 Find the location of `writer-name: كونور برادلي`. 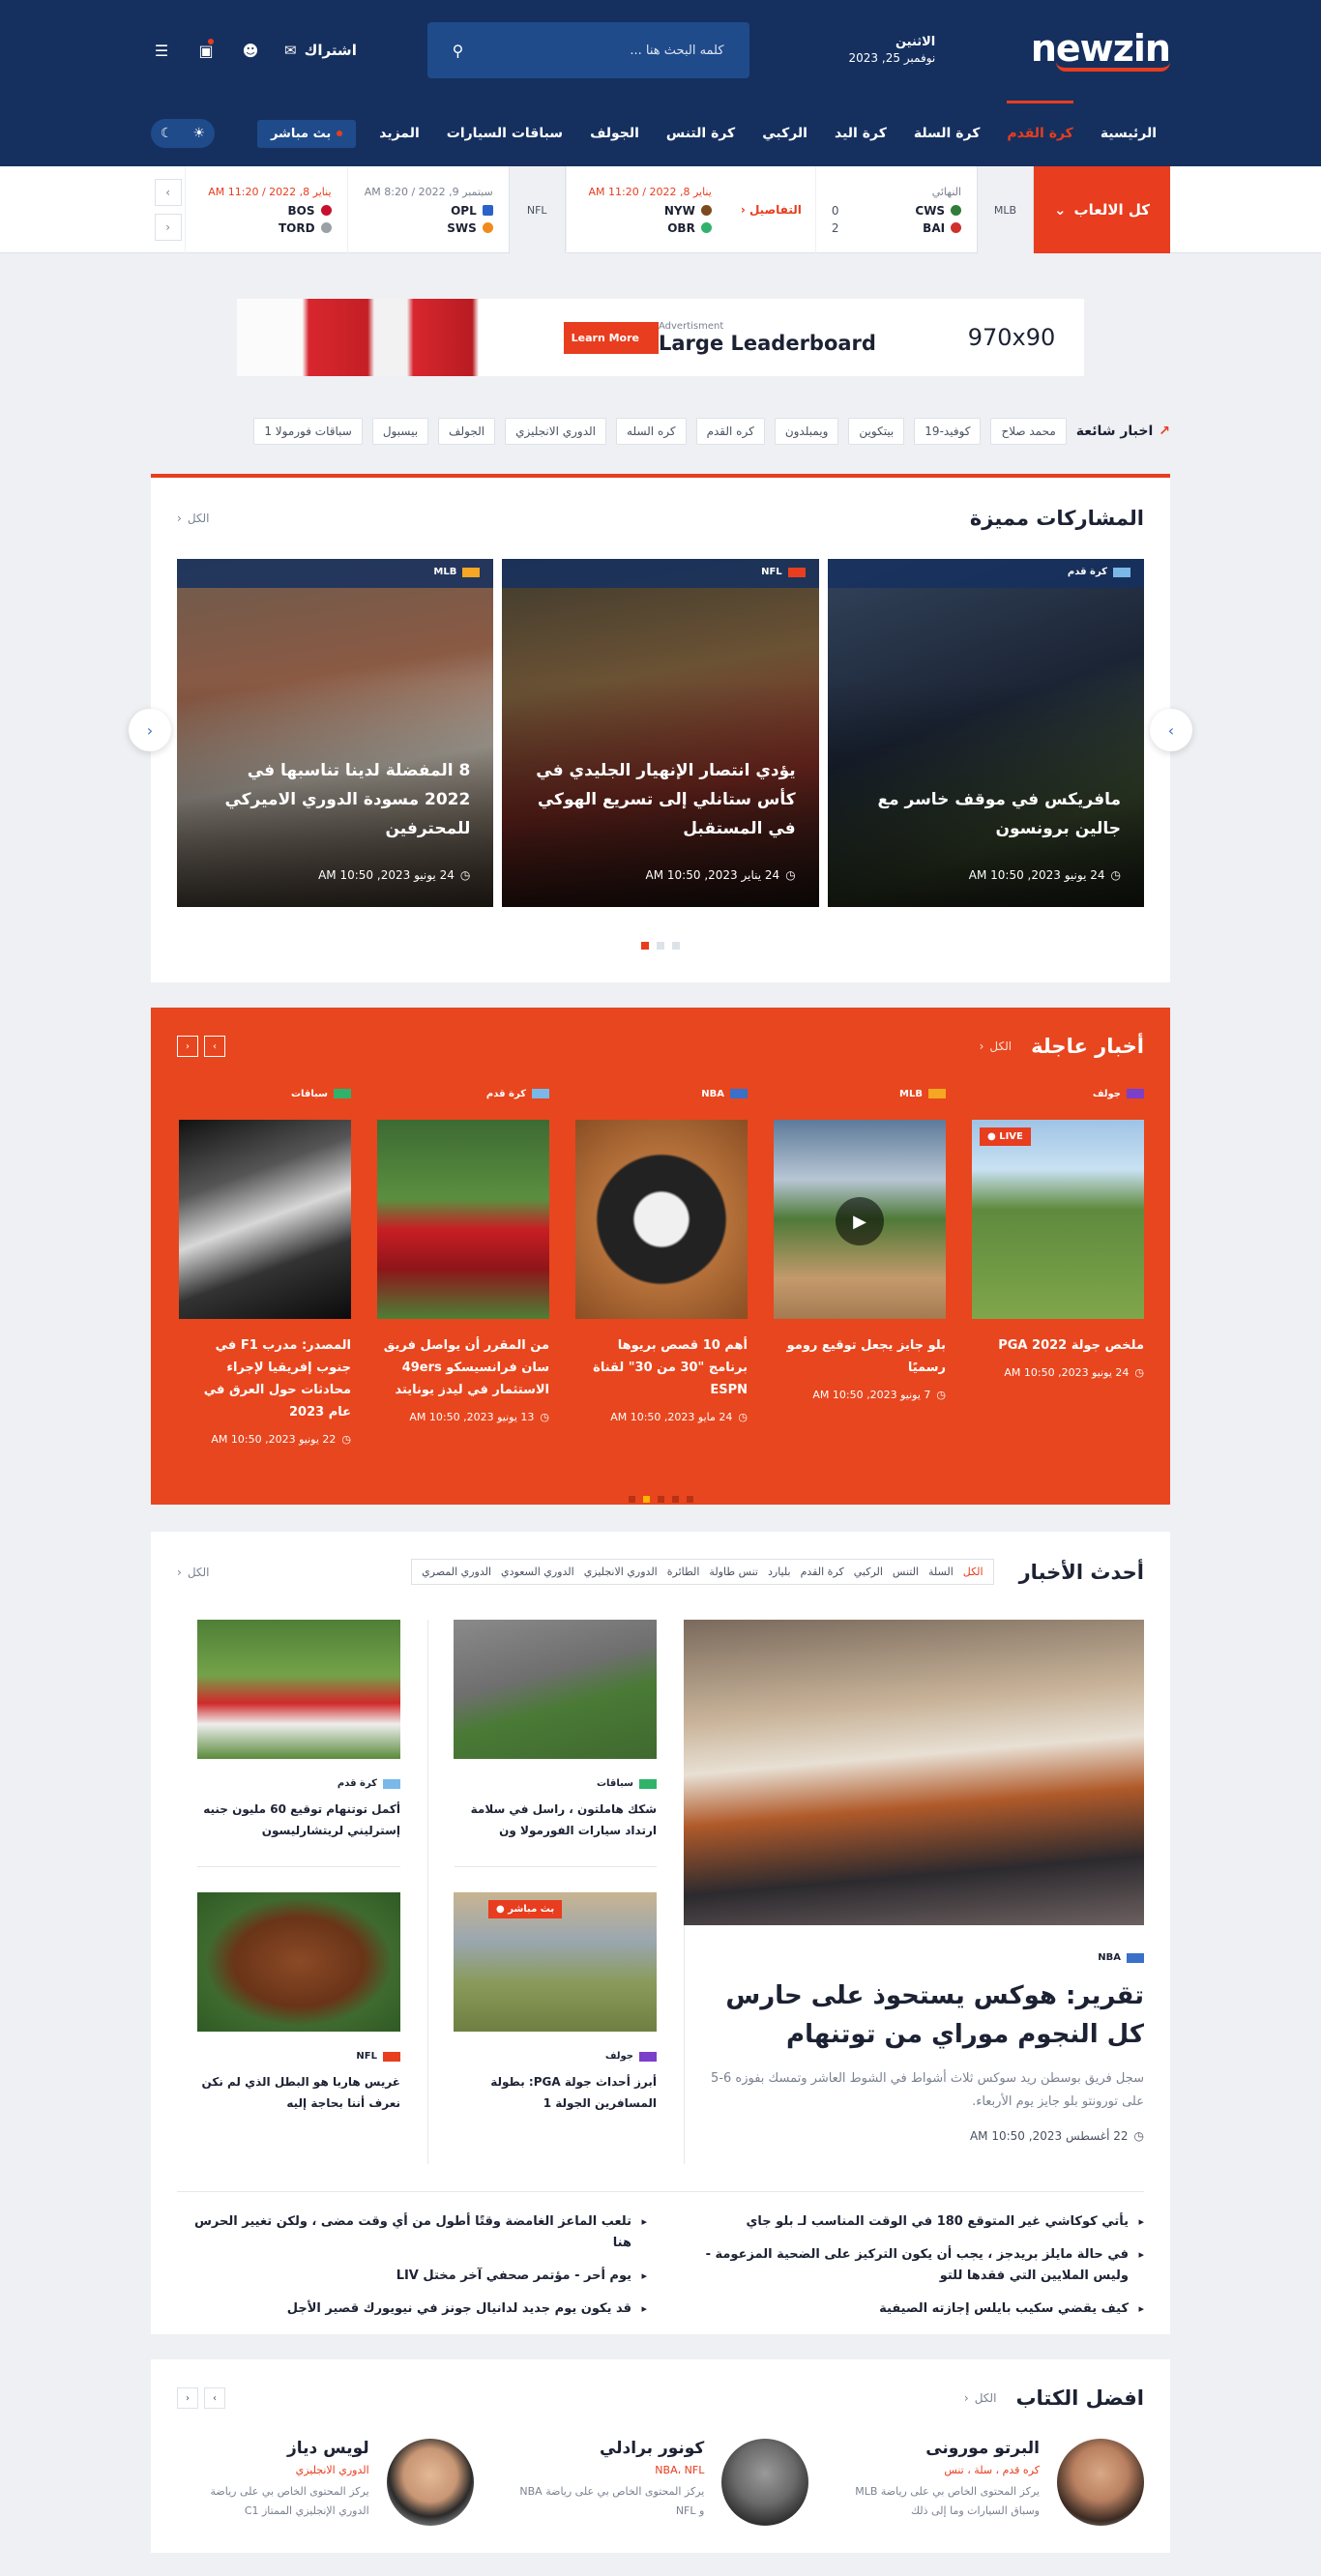

writer-name: كونور برادلي is located at coordinates (609, 2448).